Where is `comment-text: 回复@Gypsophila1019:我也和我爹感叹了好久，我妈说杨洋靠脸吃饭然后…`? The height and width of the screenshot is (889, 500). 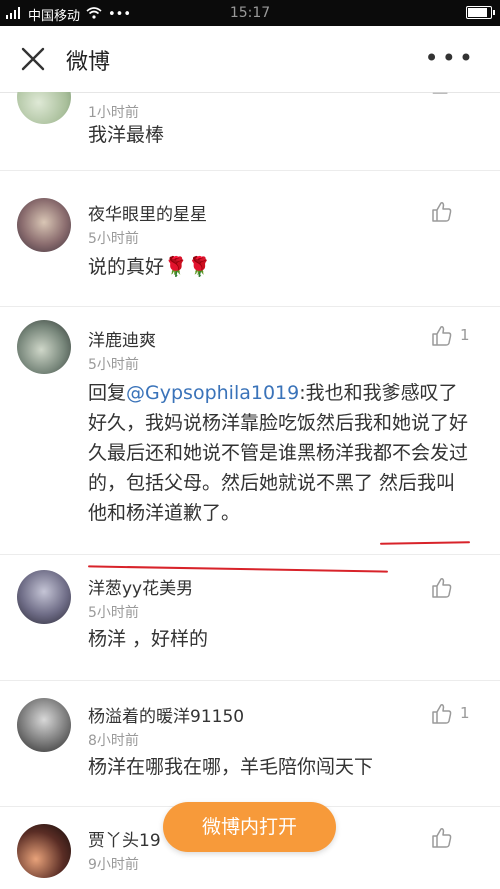
comment-text: 回复@Gypsophila1019:我也和我爹感叹了好久，我妈说杨洋靠脸吃饭然后… is located at coordinates (281, 453).